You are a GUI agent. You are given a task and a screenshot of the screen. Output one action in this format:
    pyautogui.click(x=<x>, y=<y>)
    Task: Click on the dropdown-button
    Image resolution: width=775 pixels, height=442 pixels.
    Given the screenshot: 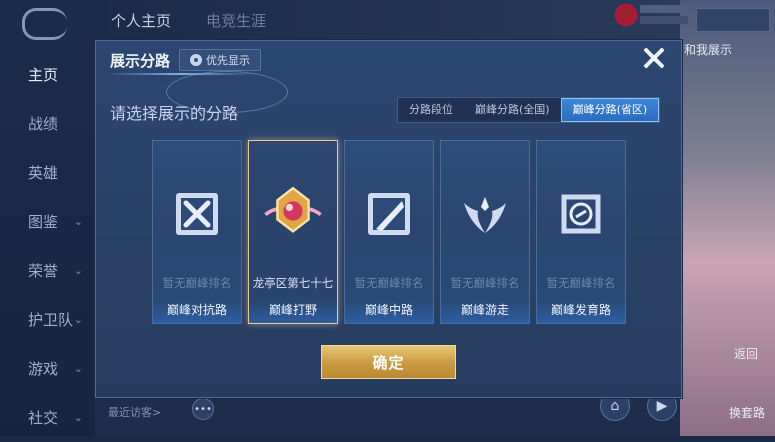 What is the action you would take?
    pyautogui.click(x=733, y=20)
    